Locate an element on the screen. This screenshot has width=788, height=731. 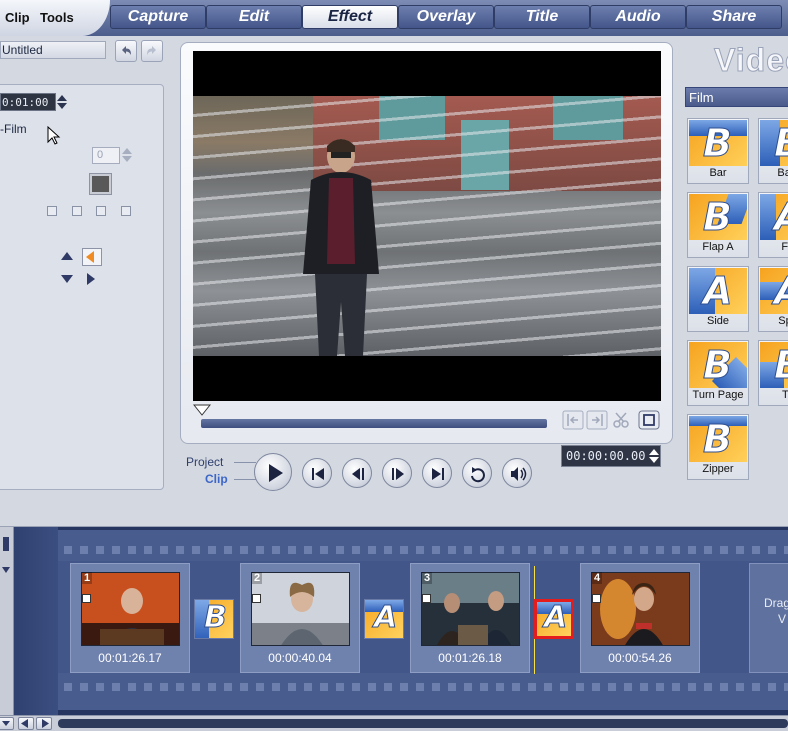
tab-share: Share is located at coordinates (734, 17).